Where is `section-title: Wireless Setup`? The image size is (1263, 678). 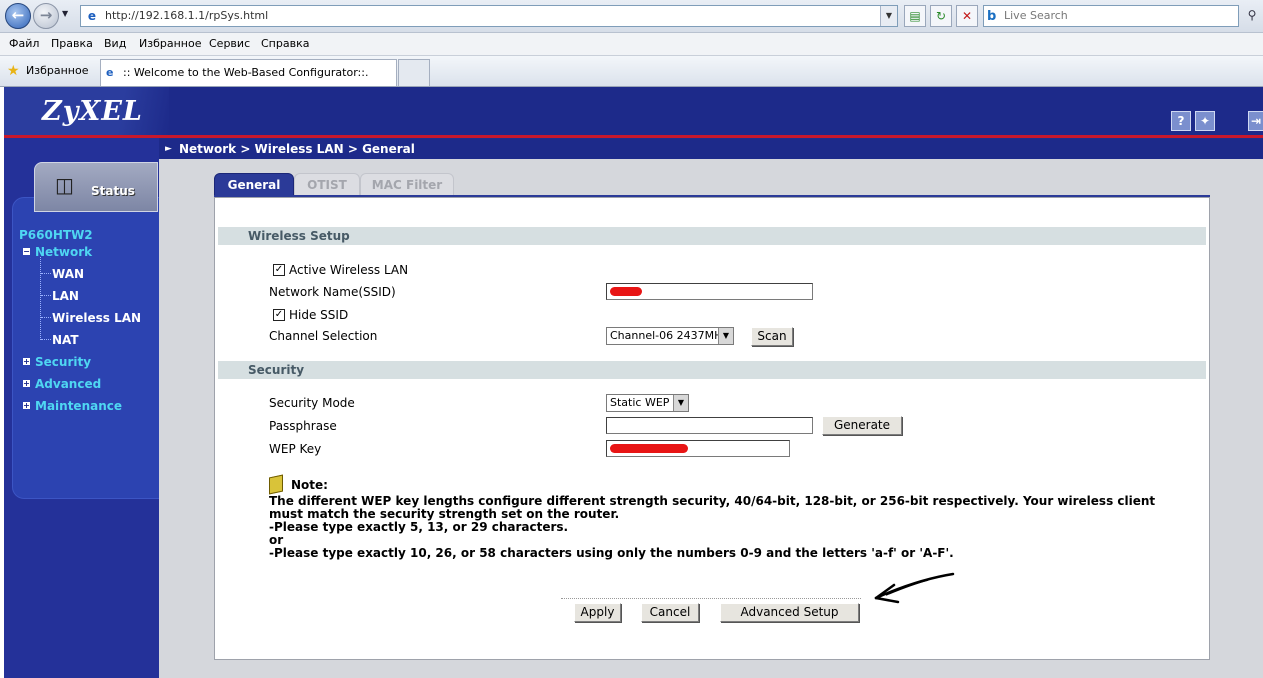 section-title: Wireless Setup is located at coordinates (299, 236).